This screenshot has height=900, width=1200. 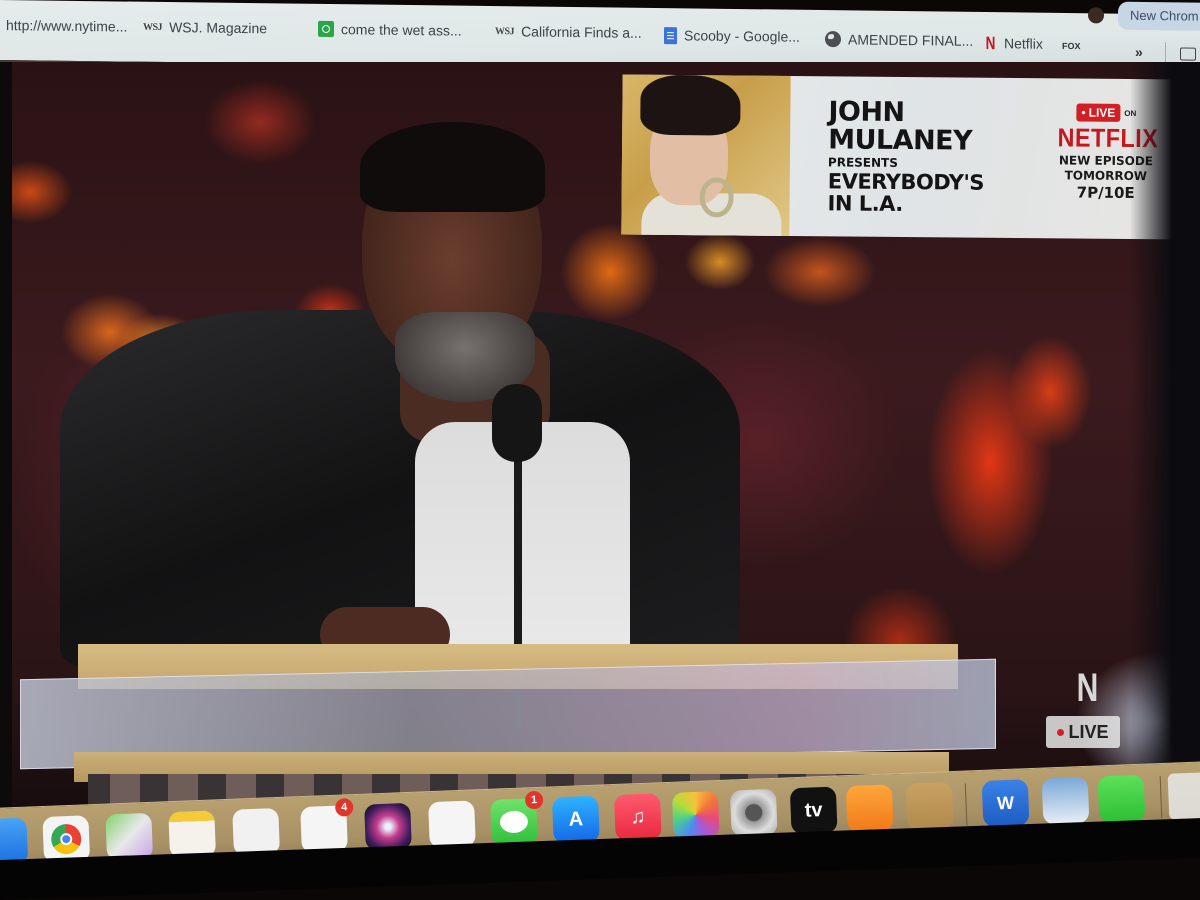 I want to click on headphones-icon, so click(x=716, y=197).